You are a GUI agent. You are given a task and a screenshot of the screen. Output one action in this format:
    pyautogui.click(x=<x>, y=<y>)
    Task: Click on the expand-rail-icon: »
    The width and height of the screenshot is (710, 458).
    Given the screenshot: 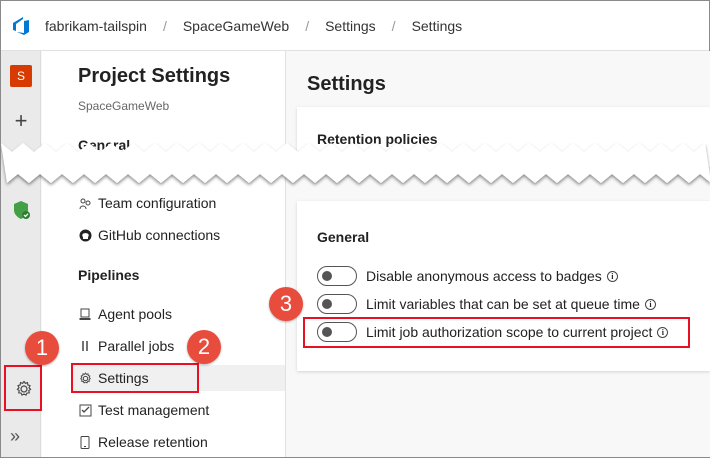 What is the action you would take?
    pyautogui.click(x=15, y=436)
    